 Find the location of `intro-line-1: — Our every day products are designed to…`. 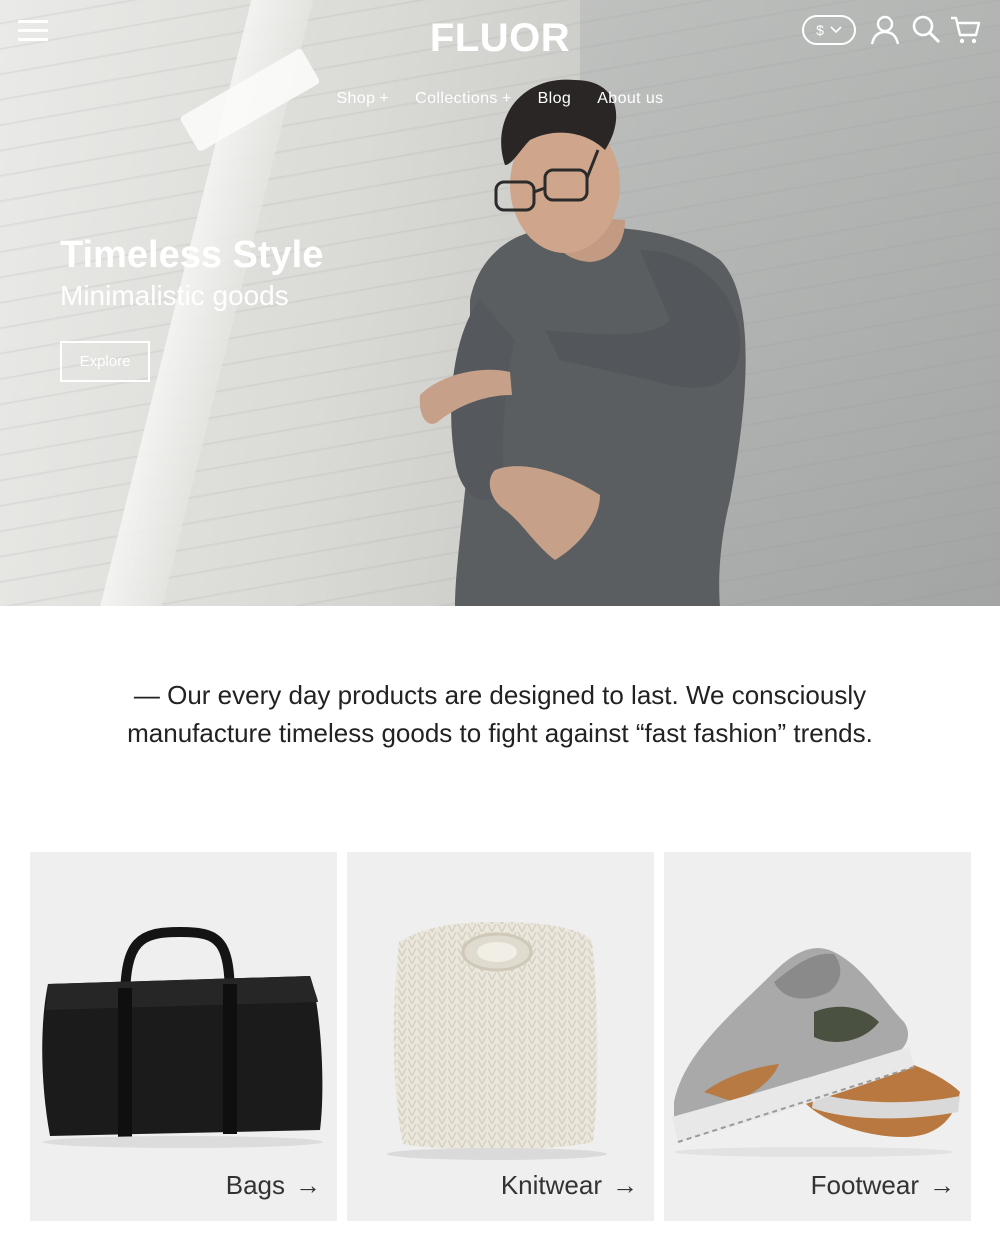

intro-line-1: — Our every day products are designed to… is located at coordinates (500, 695).